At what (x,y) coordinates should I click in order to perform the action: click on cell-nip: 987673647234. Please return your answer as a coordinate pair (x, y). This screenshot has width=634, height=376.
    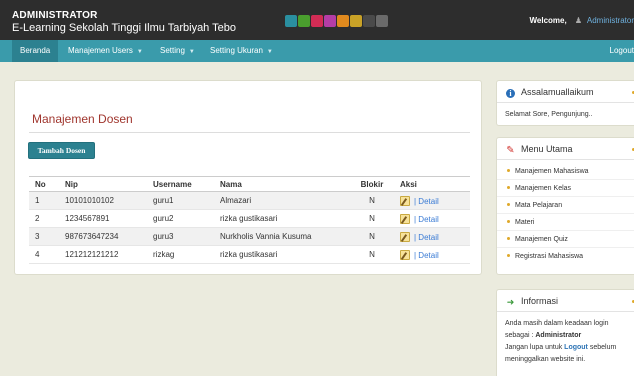
    Looking at the image, I should click on (103, 236).